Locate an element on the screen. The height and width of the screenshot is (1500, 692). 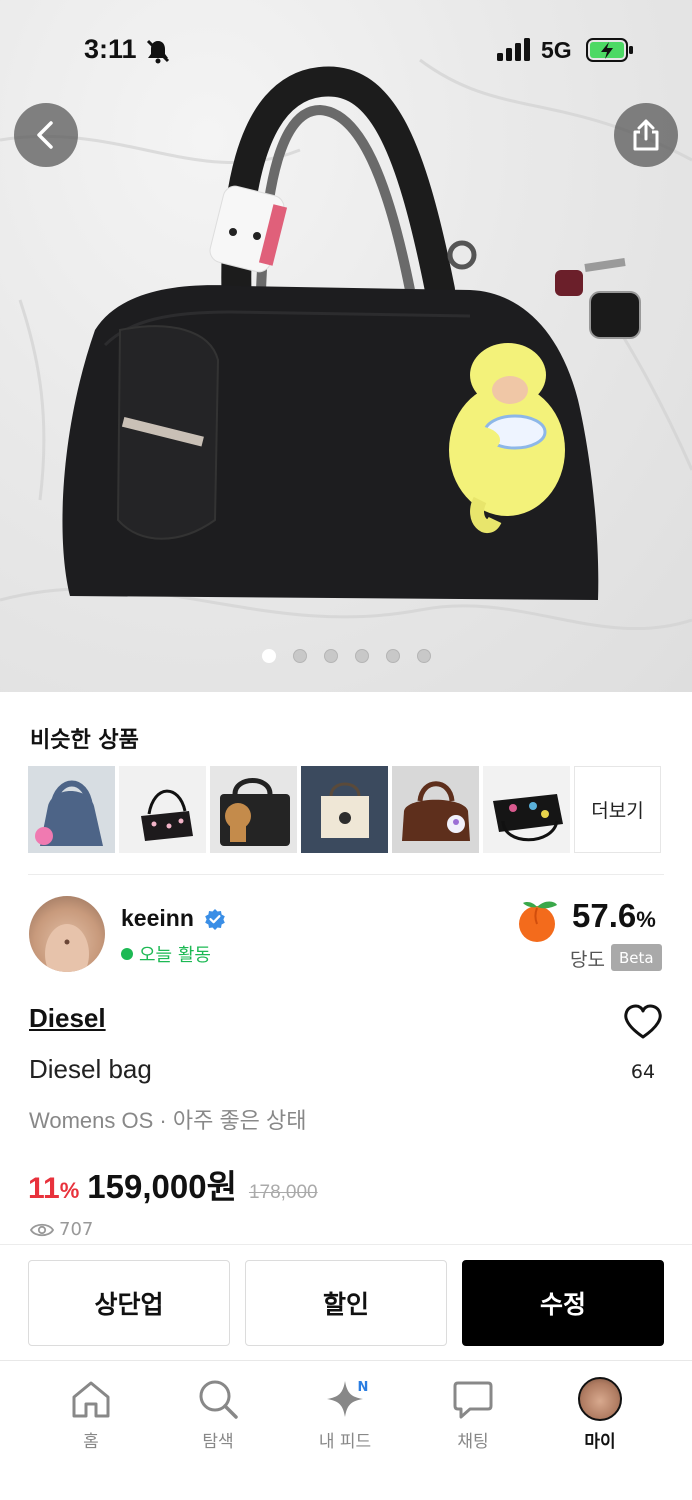
peach-icon is located at coordinates (538, 923).